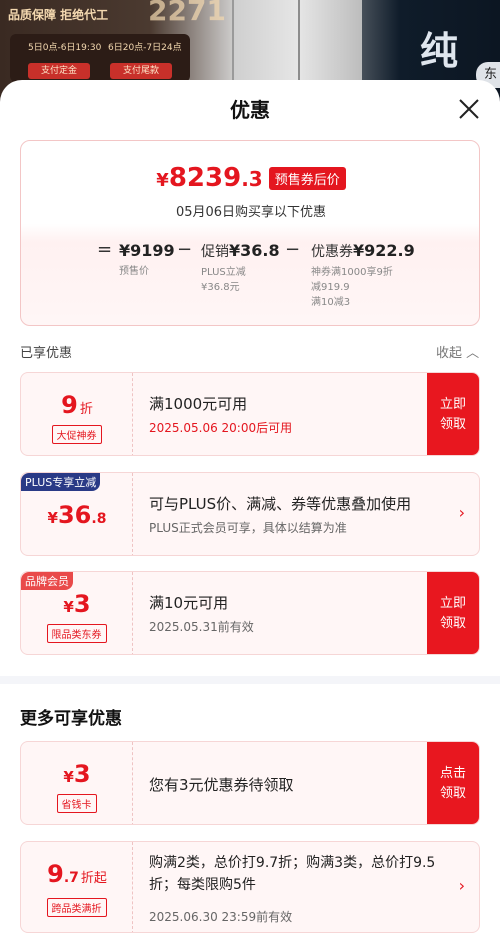 The height and width of the screenshot is (934, 500). I want to click on coupon-title: 满10元可用, so click(189, 603).